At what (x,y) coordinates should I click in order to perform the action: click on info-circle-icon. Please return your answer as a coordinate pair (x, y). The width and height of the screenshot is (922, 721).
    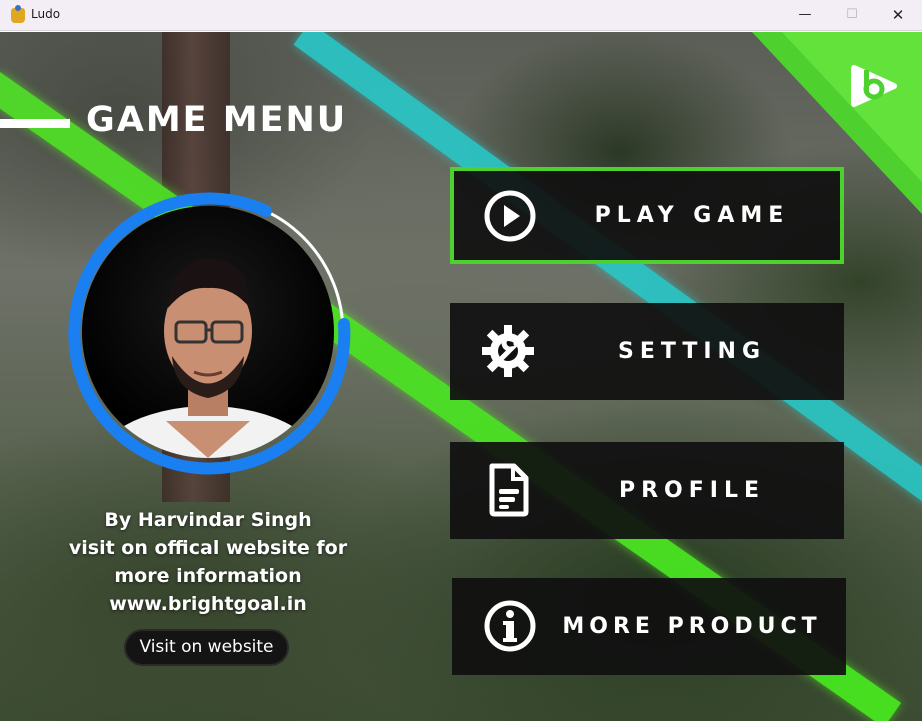
    Looking at the image, I should click on (510, 626).